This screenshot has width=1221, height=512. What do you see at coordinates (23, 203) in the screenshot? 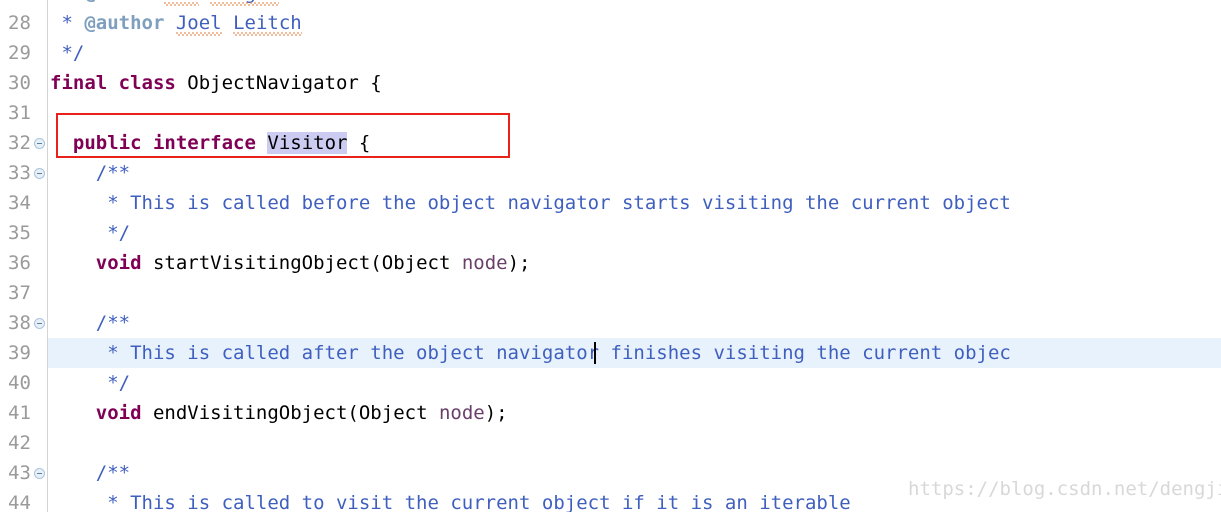
I see `gutter-line: 34` at bounding box center [23, 203].